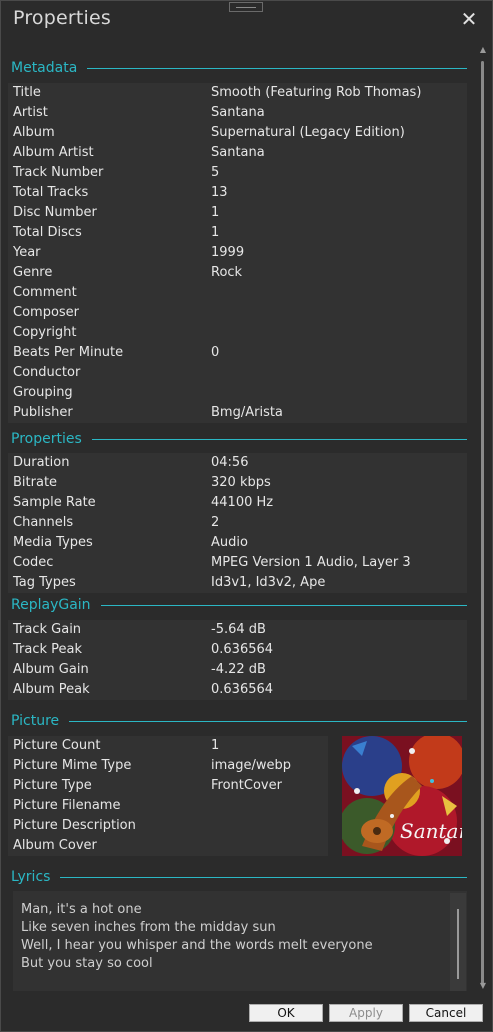  Describe the element at coordinates (58, 172) in the screenshot. I see `metadata-label: Track Number` at that location.